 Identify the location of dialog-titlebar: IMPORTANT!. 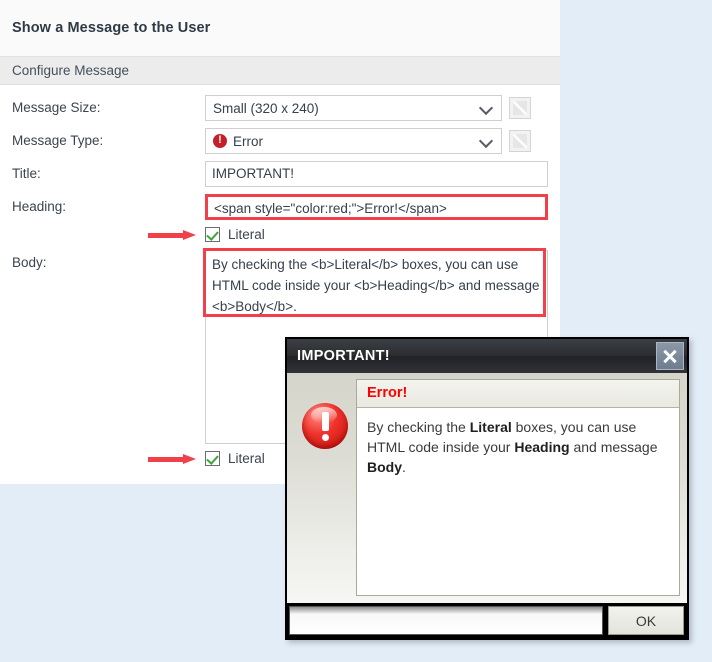
(487, 356).